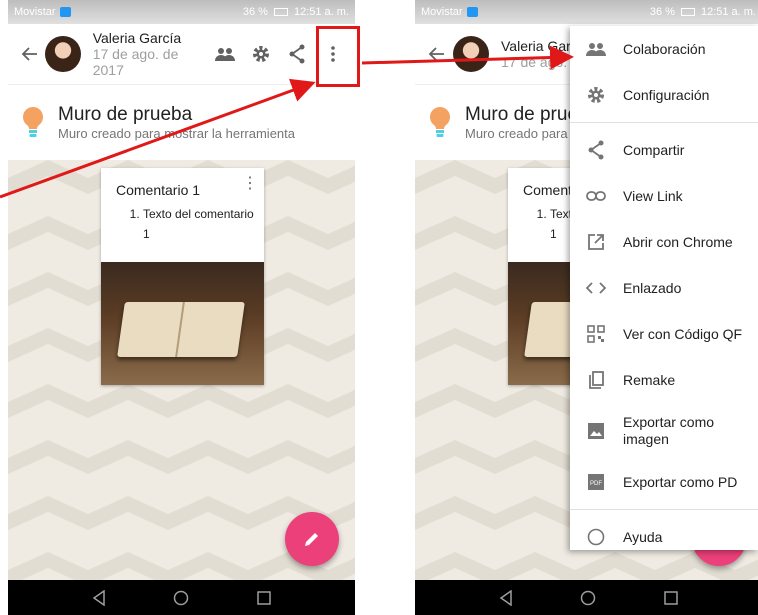 The image size is (758, 615). I want to click on menu-item-label: Configuración, so click(666, 95).